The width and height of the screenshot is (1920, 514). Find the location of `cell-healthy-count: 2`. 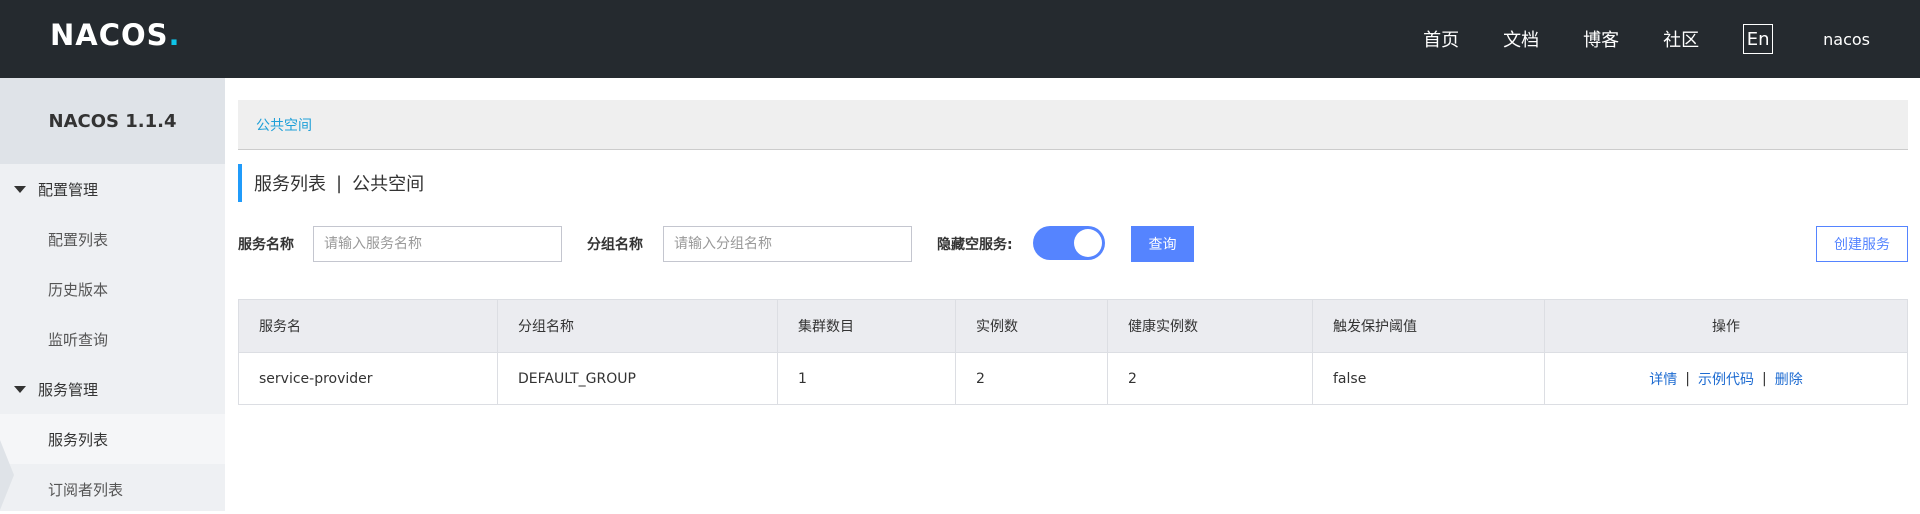

cell-healthy-count: 2 is located at coordinates (1210, 378).